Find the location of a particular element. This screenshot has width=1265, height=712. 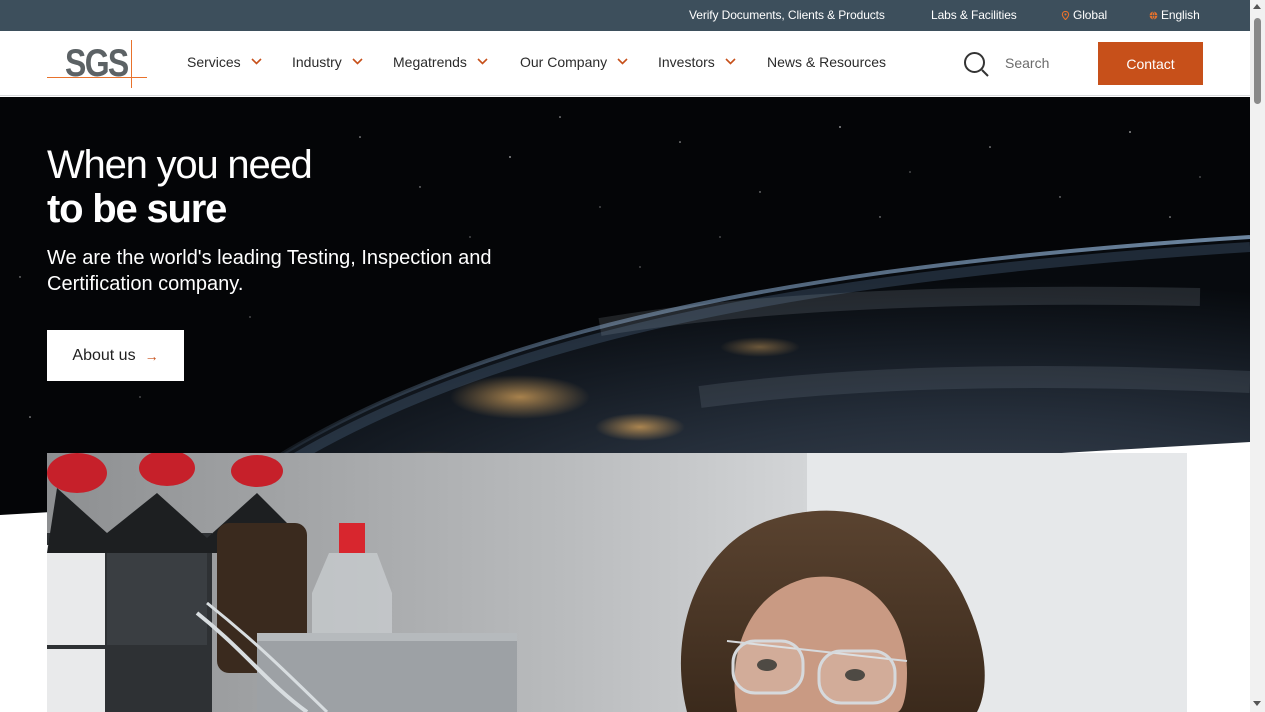

nav-megatrends: Megatrends is located at coordinates (440, 62).